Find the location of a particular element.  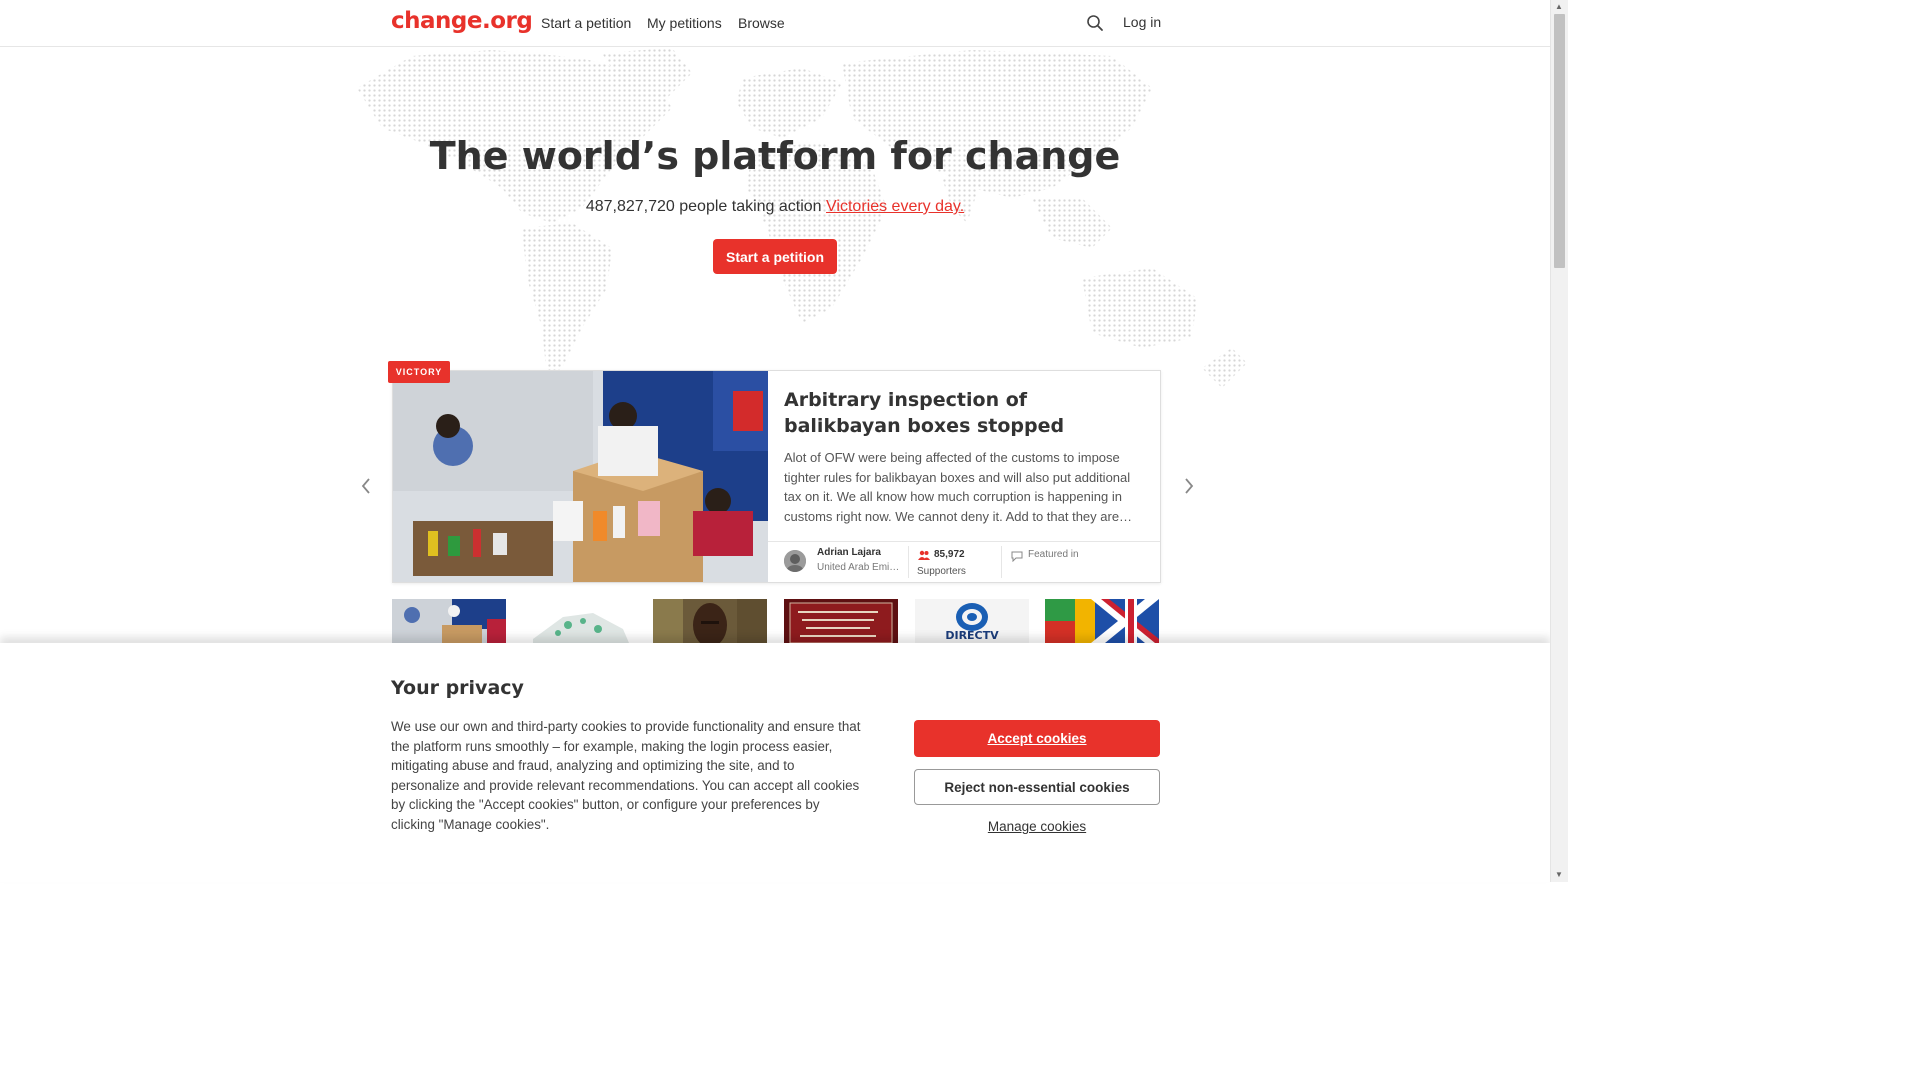

reject-cookies-button: Reject non-essential cookies is located at coordinates (1037, 787).